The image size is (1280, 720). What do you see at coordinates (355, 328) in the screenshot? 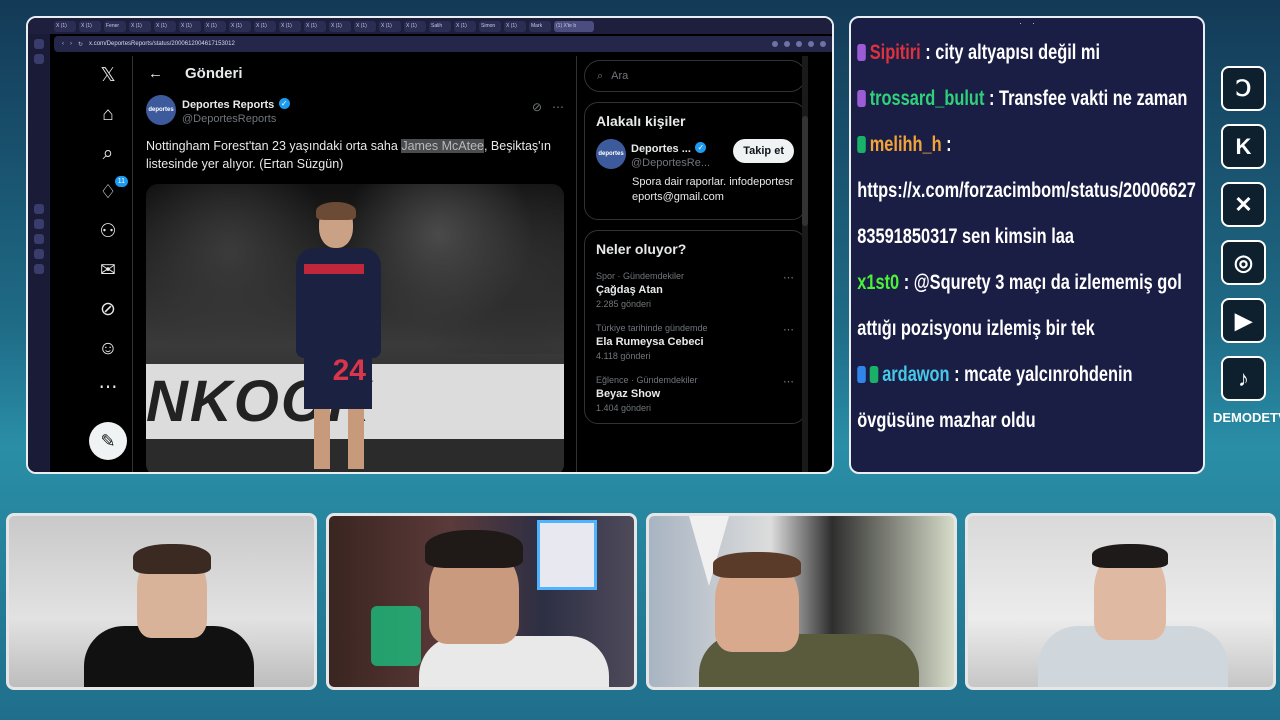
I see `post-image: NKOOK 24` at bounding box center [355, 328].